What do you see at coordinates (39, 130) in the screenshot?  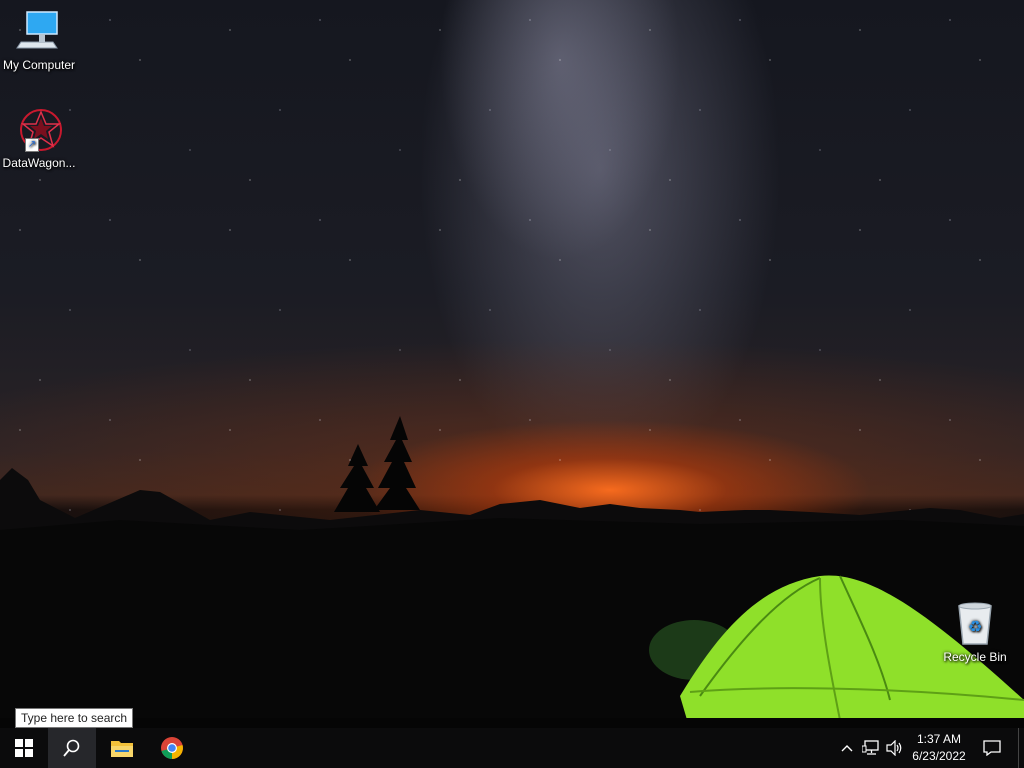 I see `datawagon-icon: ↗` at bounding box center [39, 130].